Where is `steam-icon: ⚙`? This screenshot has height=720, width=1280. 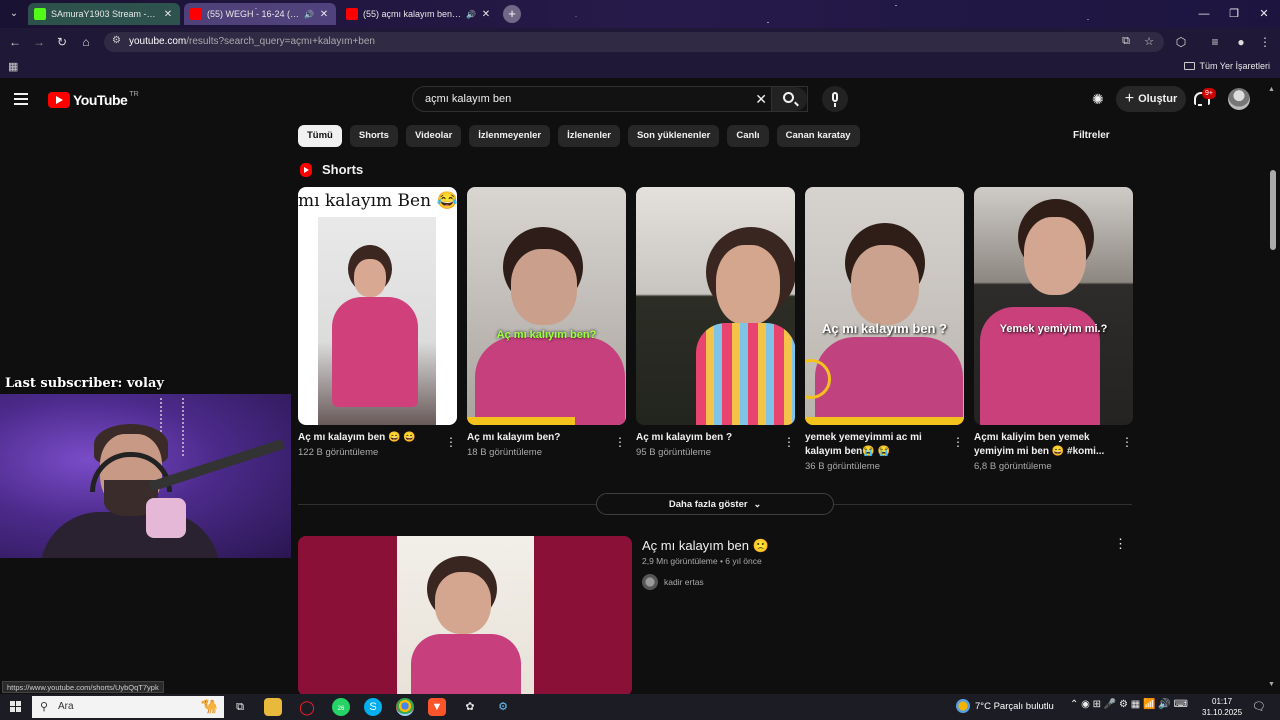 steam-icon: ⚙ is located at coordinates (503, 707).